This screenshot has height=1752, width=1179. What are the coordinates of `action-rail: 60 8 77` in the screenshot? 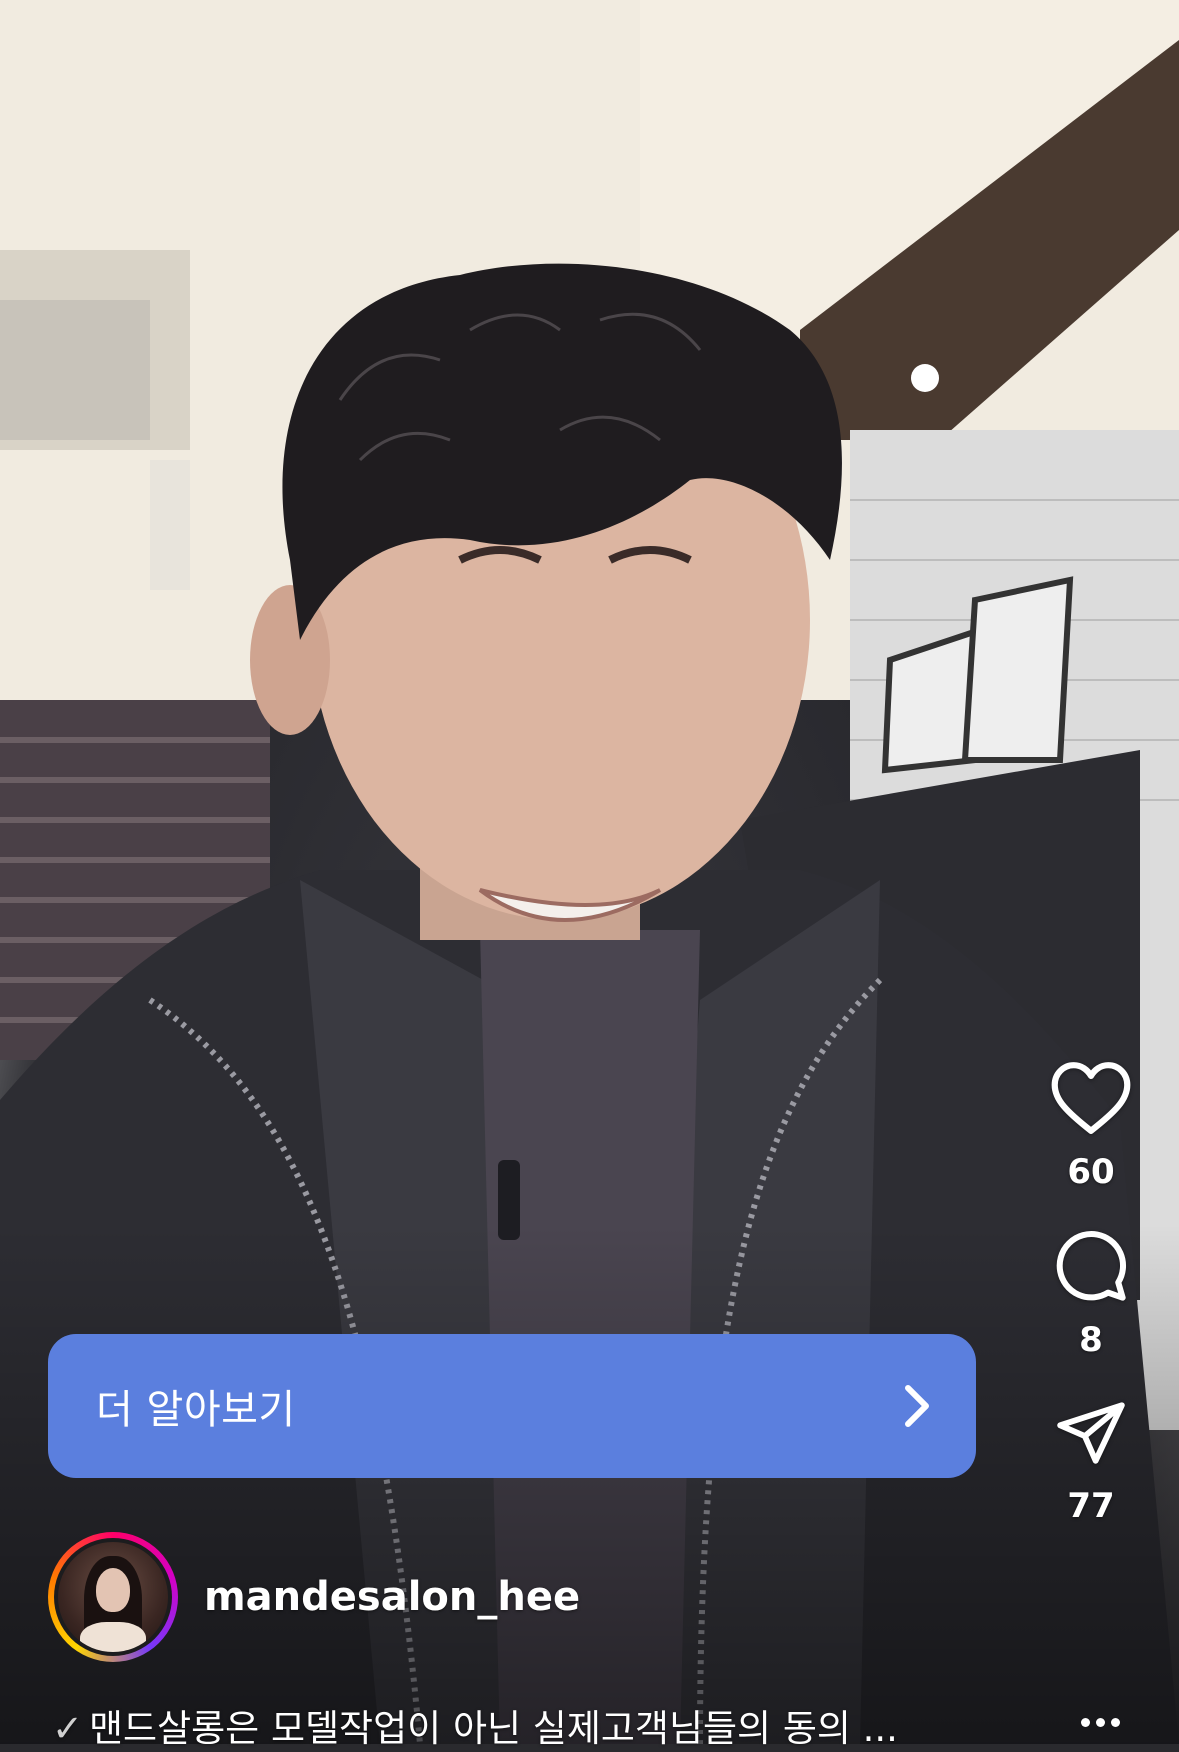 It's located at (1091, 1311).